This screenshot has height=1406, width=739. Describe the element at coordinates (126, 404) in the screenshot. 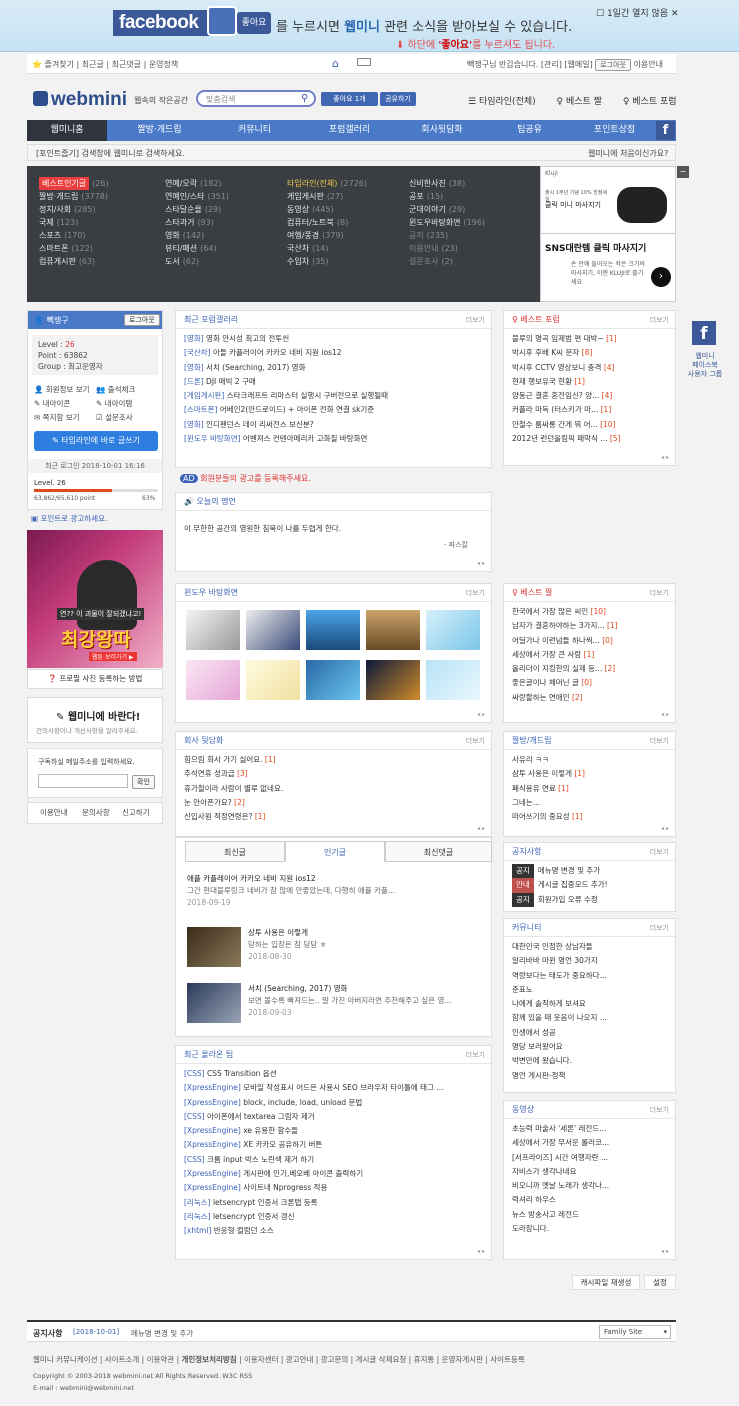

I see `my-item-link: ✎ 내아이템` at that location.